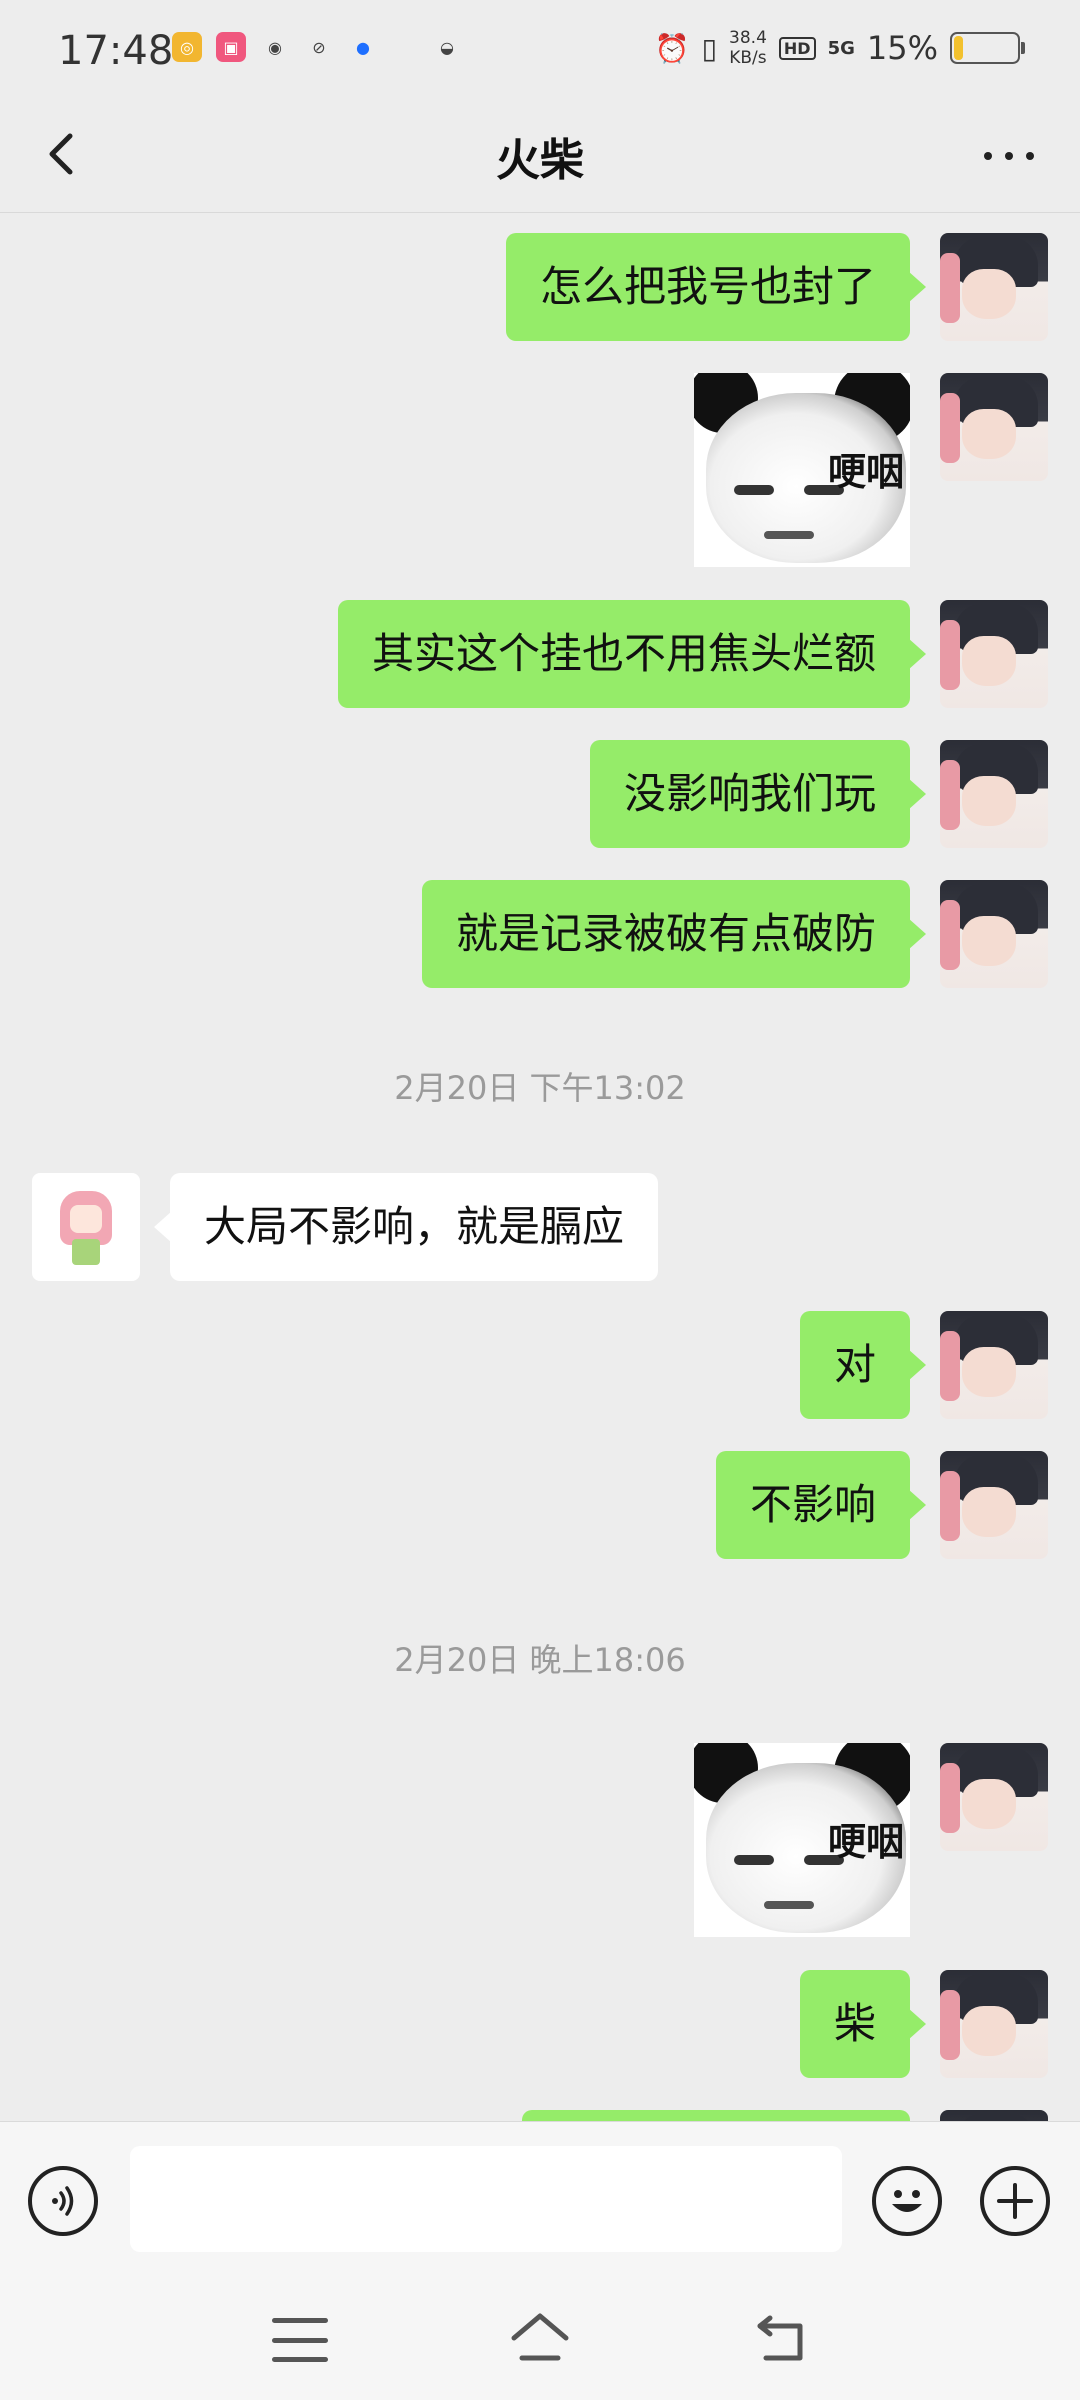 The width and height of the screenshot is (1080, 2400). I want to click on battery-fill, so click(958, 48).